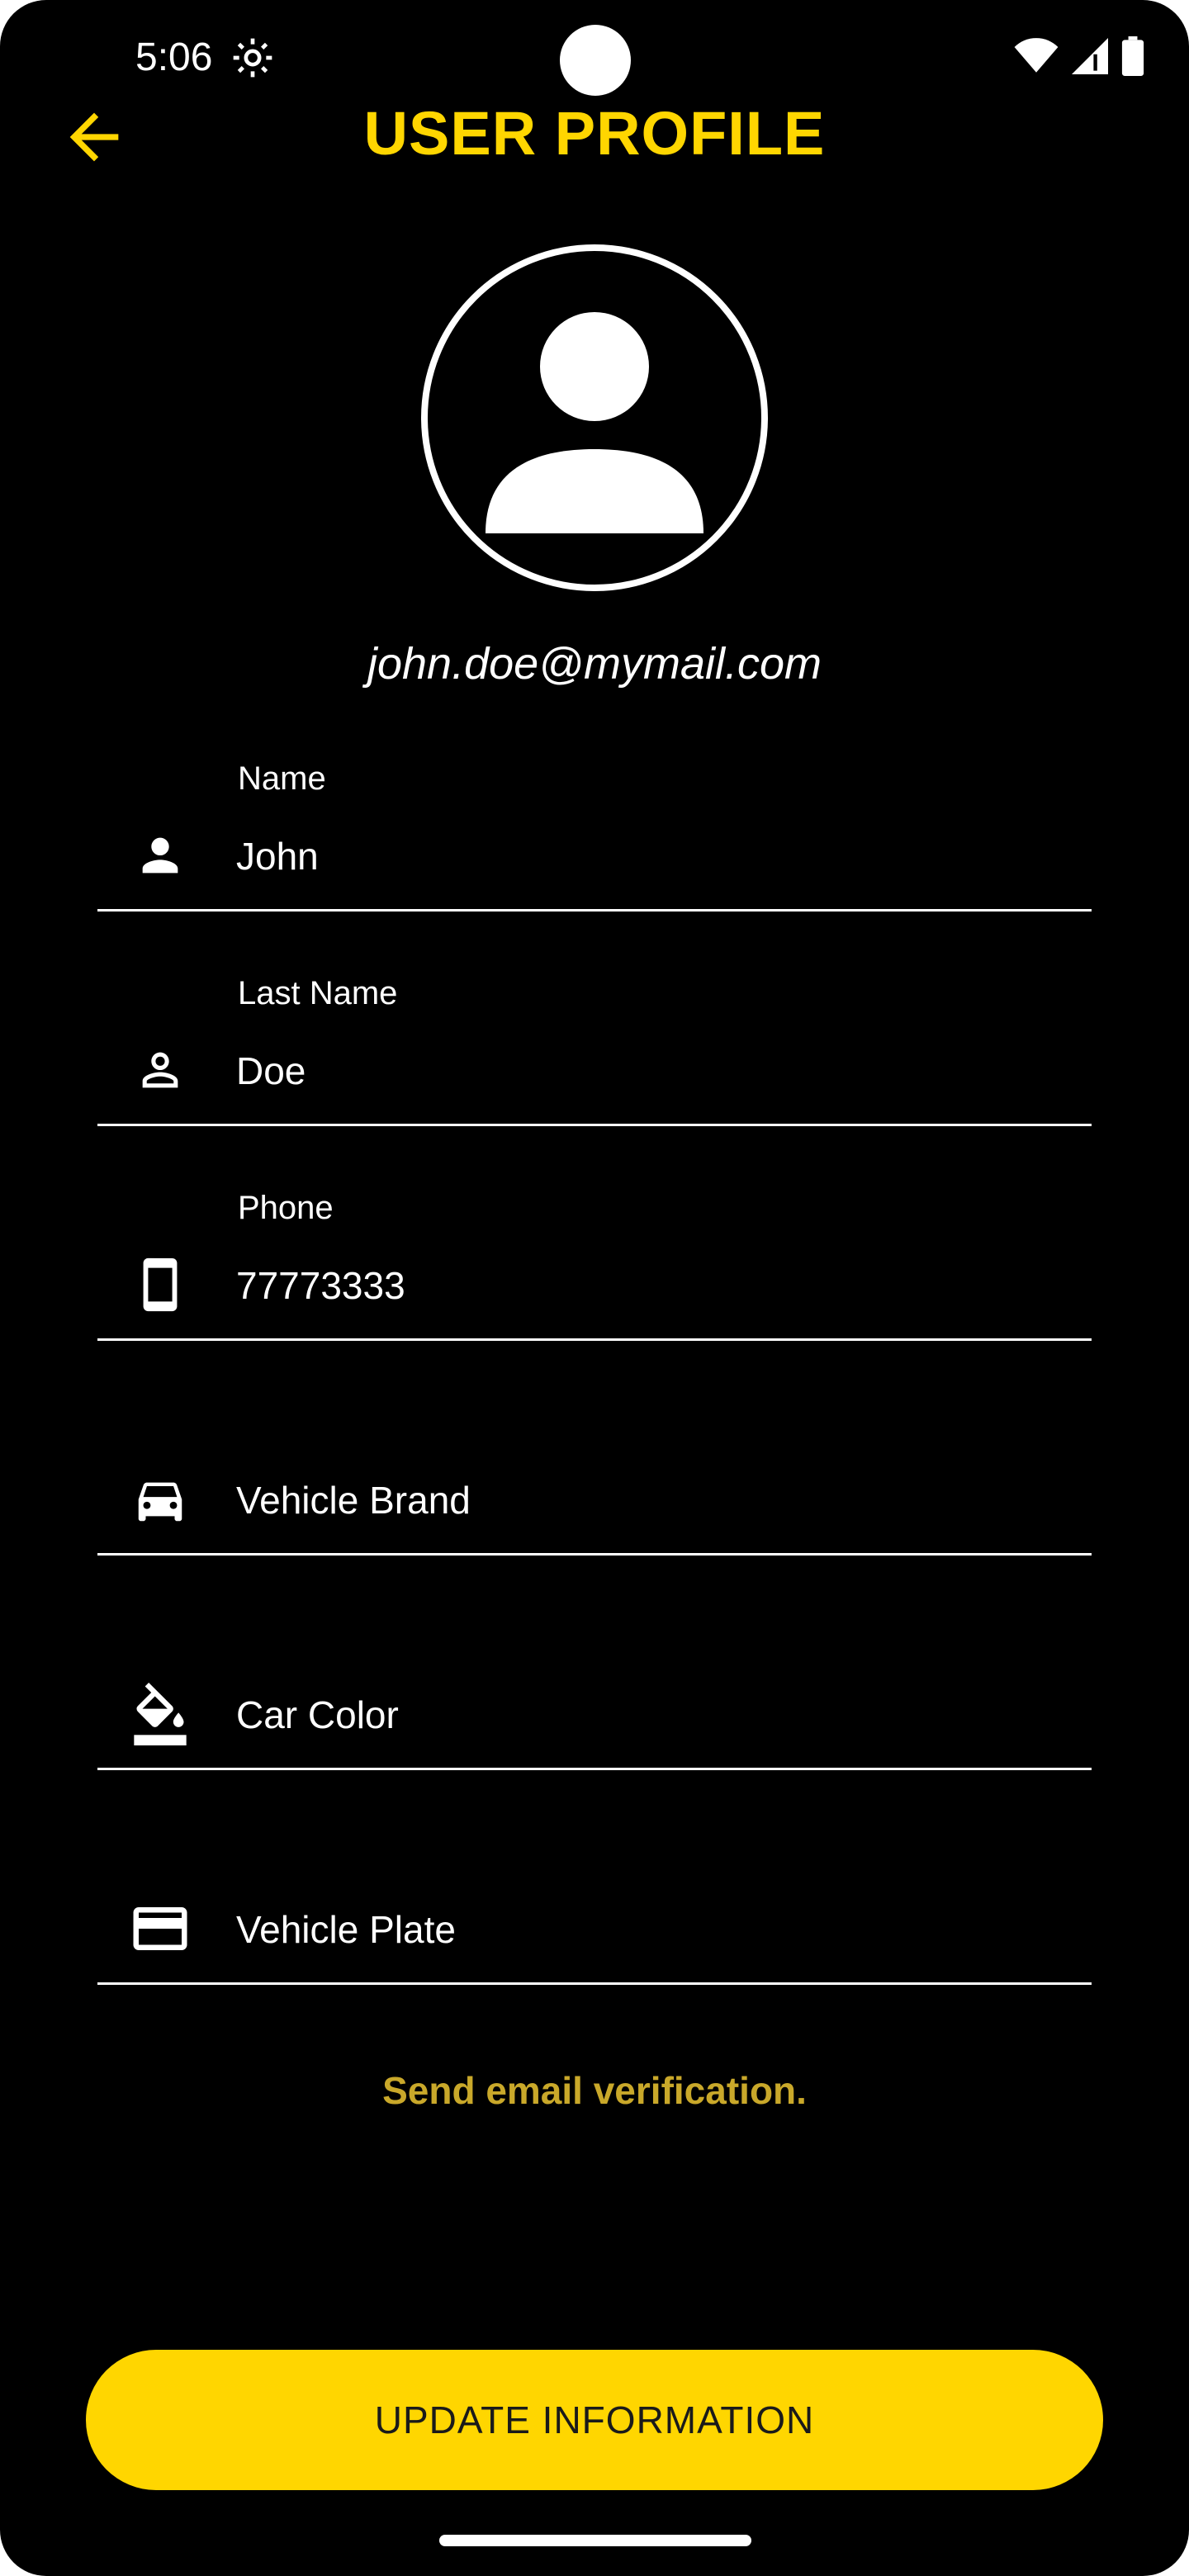 The width and height of the screenshot is (1189, 2576). I want to click on page-title: USER PROFILE, so click(594, 133).